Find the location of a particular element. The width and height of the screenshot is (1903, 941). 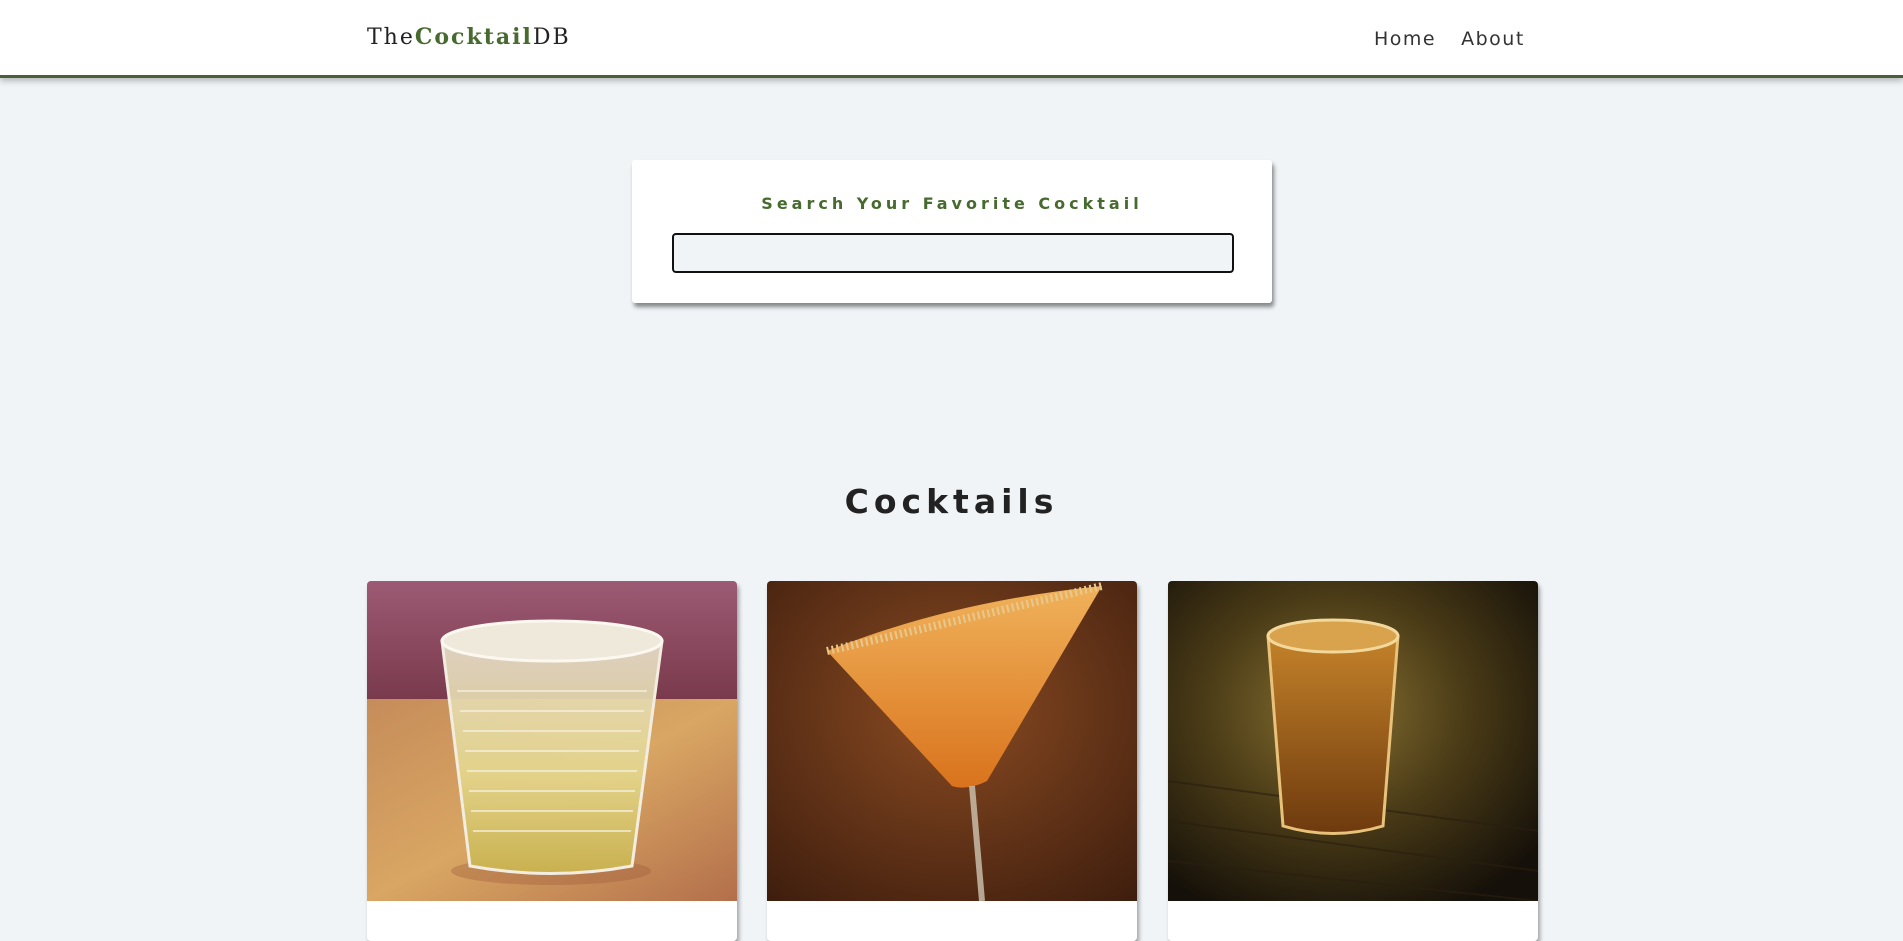

search-label: Search Your Favorite Cocktail is located at coordinates (952, 203).